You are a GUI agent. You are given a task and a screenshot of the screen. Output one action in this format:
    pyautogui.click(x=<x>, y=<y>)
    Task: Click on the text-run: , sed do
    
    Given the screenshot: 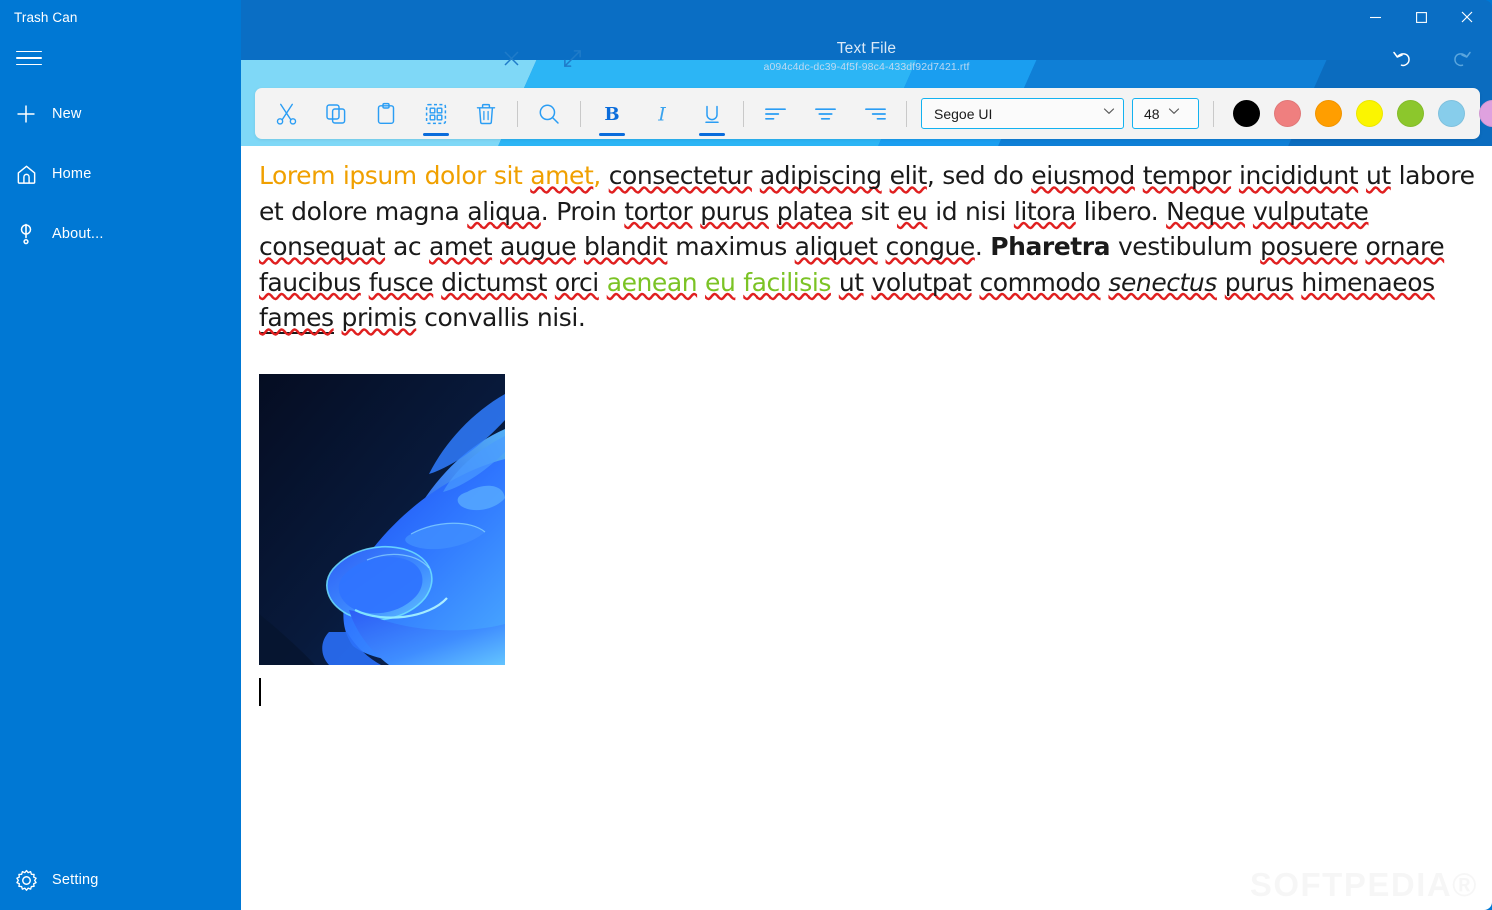 What is the action you would take?
    pyautogui.click(x=979, y=175)
    